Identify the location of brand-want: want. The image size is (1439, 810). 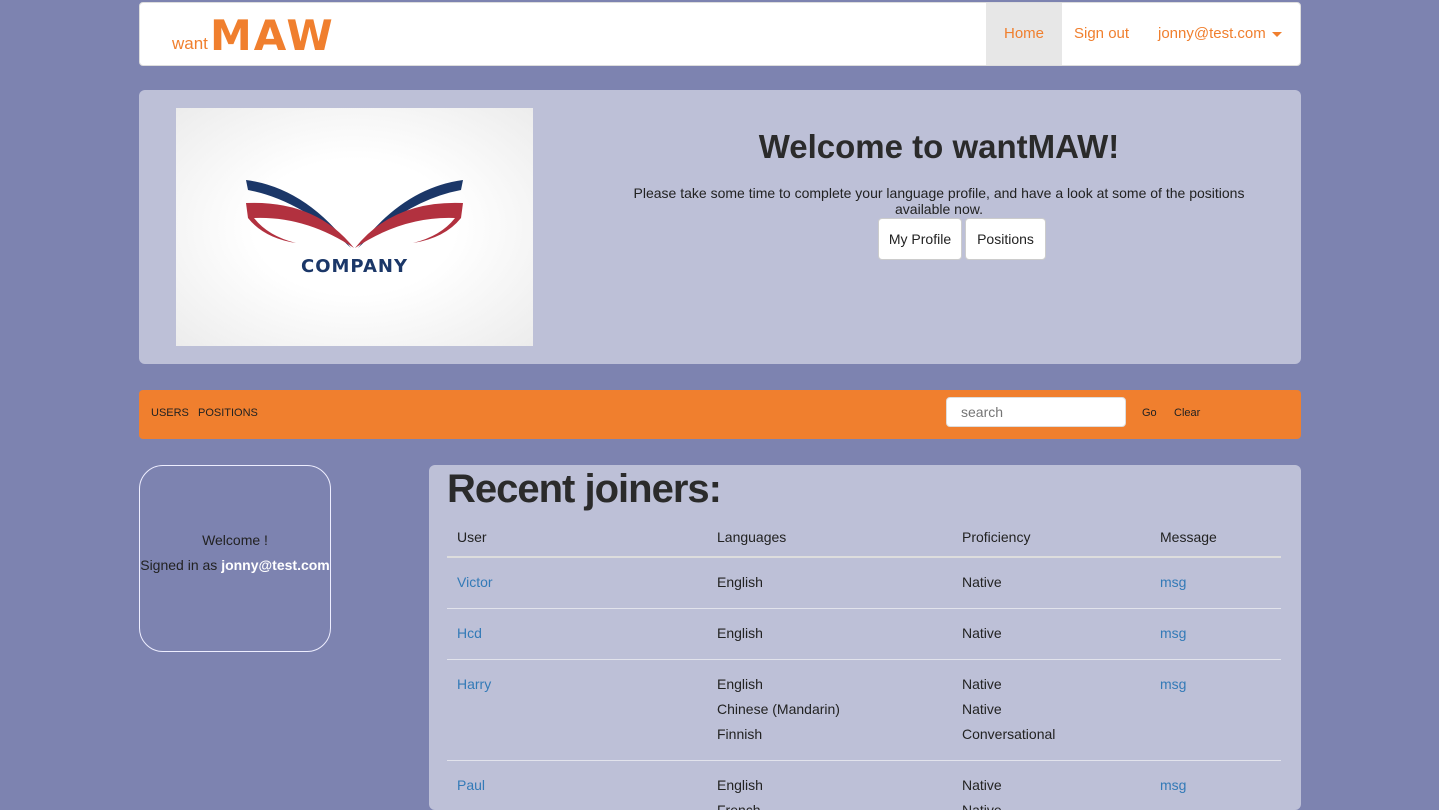
(190, 44).